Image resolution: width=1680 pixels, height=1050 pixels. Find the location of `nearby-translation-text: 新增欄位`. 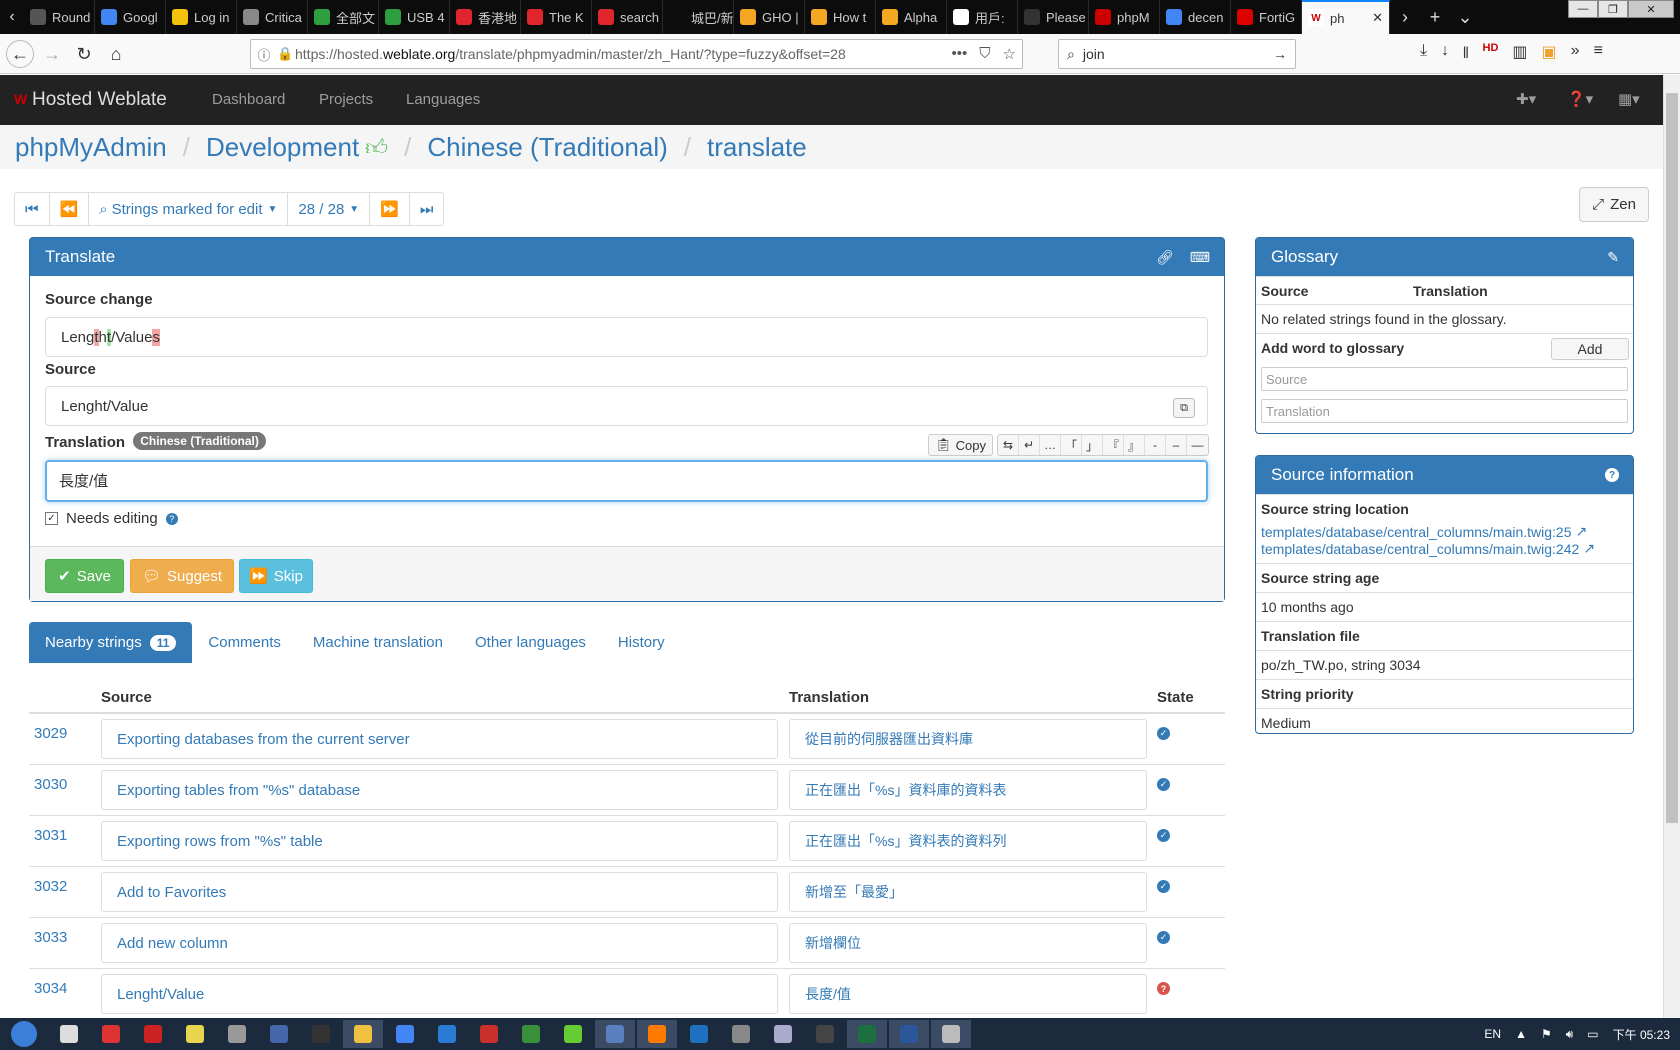

nearby-translation-text: 新增欄位 is located at coordinates (968, 943).